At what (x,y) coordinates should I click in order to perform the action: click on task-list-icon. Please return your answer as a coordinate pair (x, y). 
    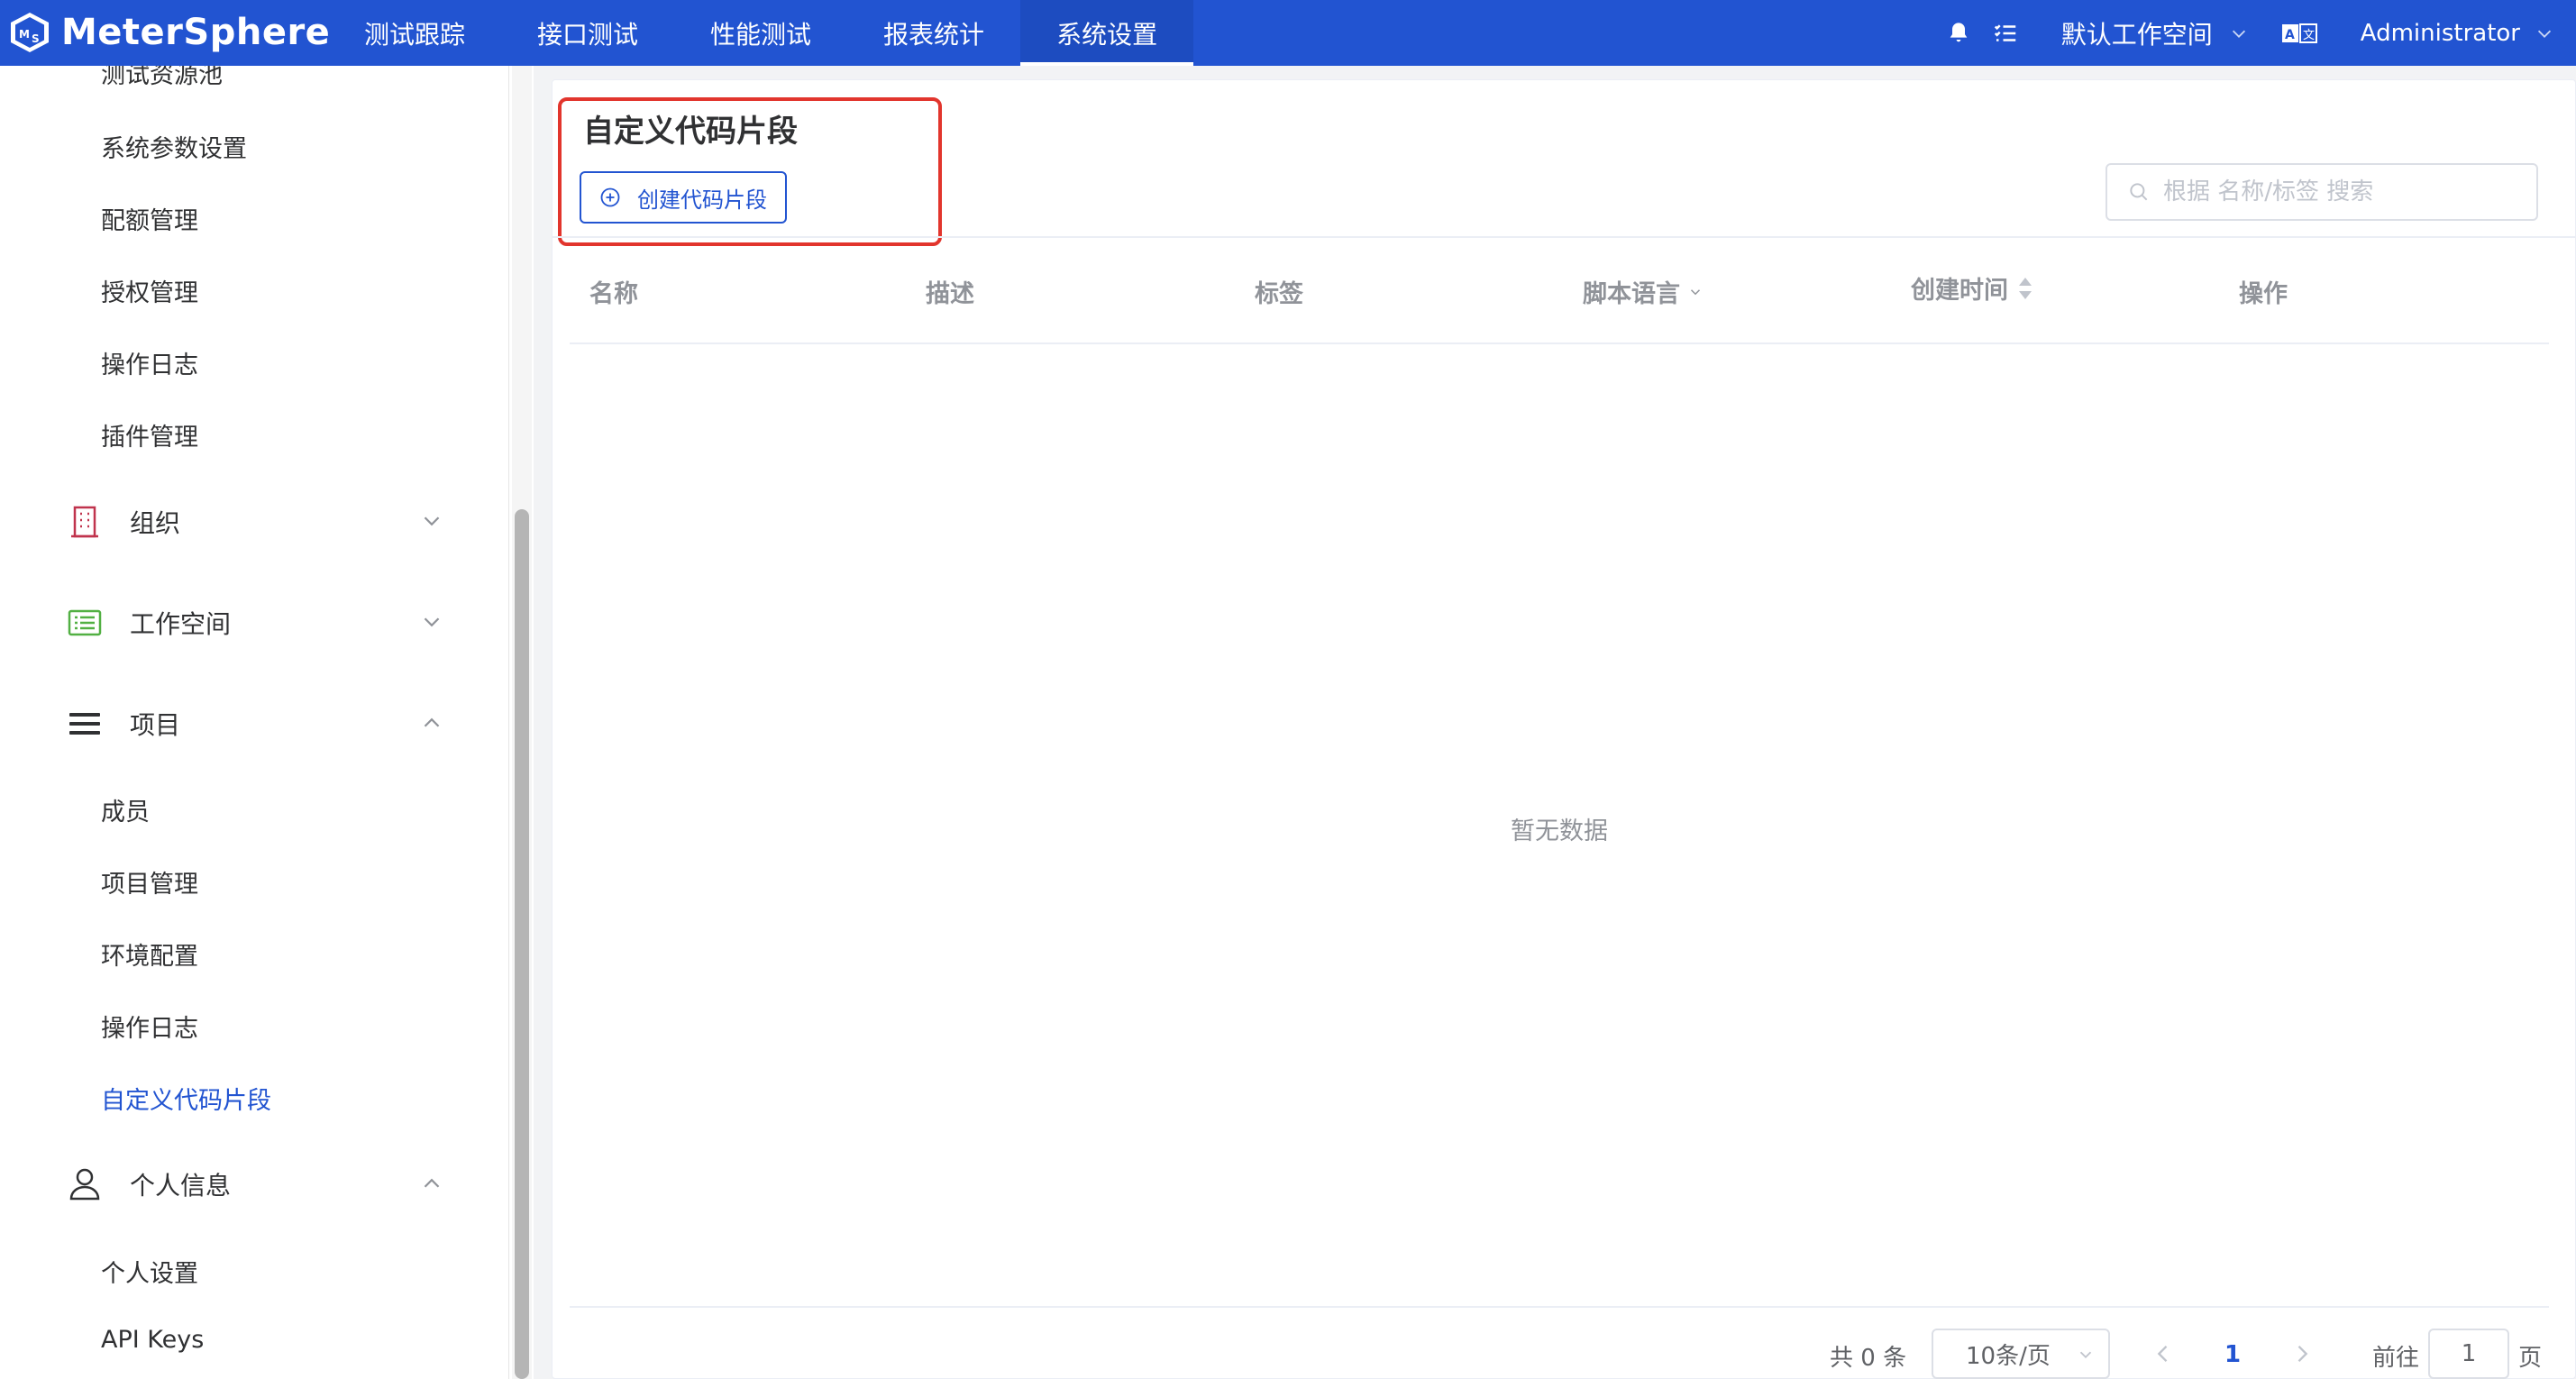
    Looking at the image, I should click on (2005, 33).